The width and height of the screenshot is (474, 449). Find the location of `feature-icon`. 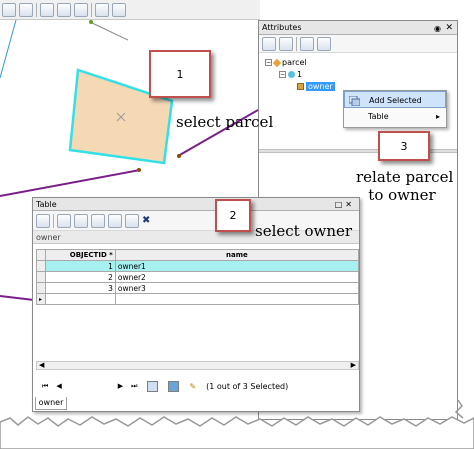

feature-icon is located at coordinates (291, 74).